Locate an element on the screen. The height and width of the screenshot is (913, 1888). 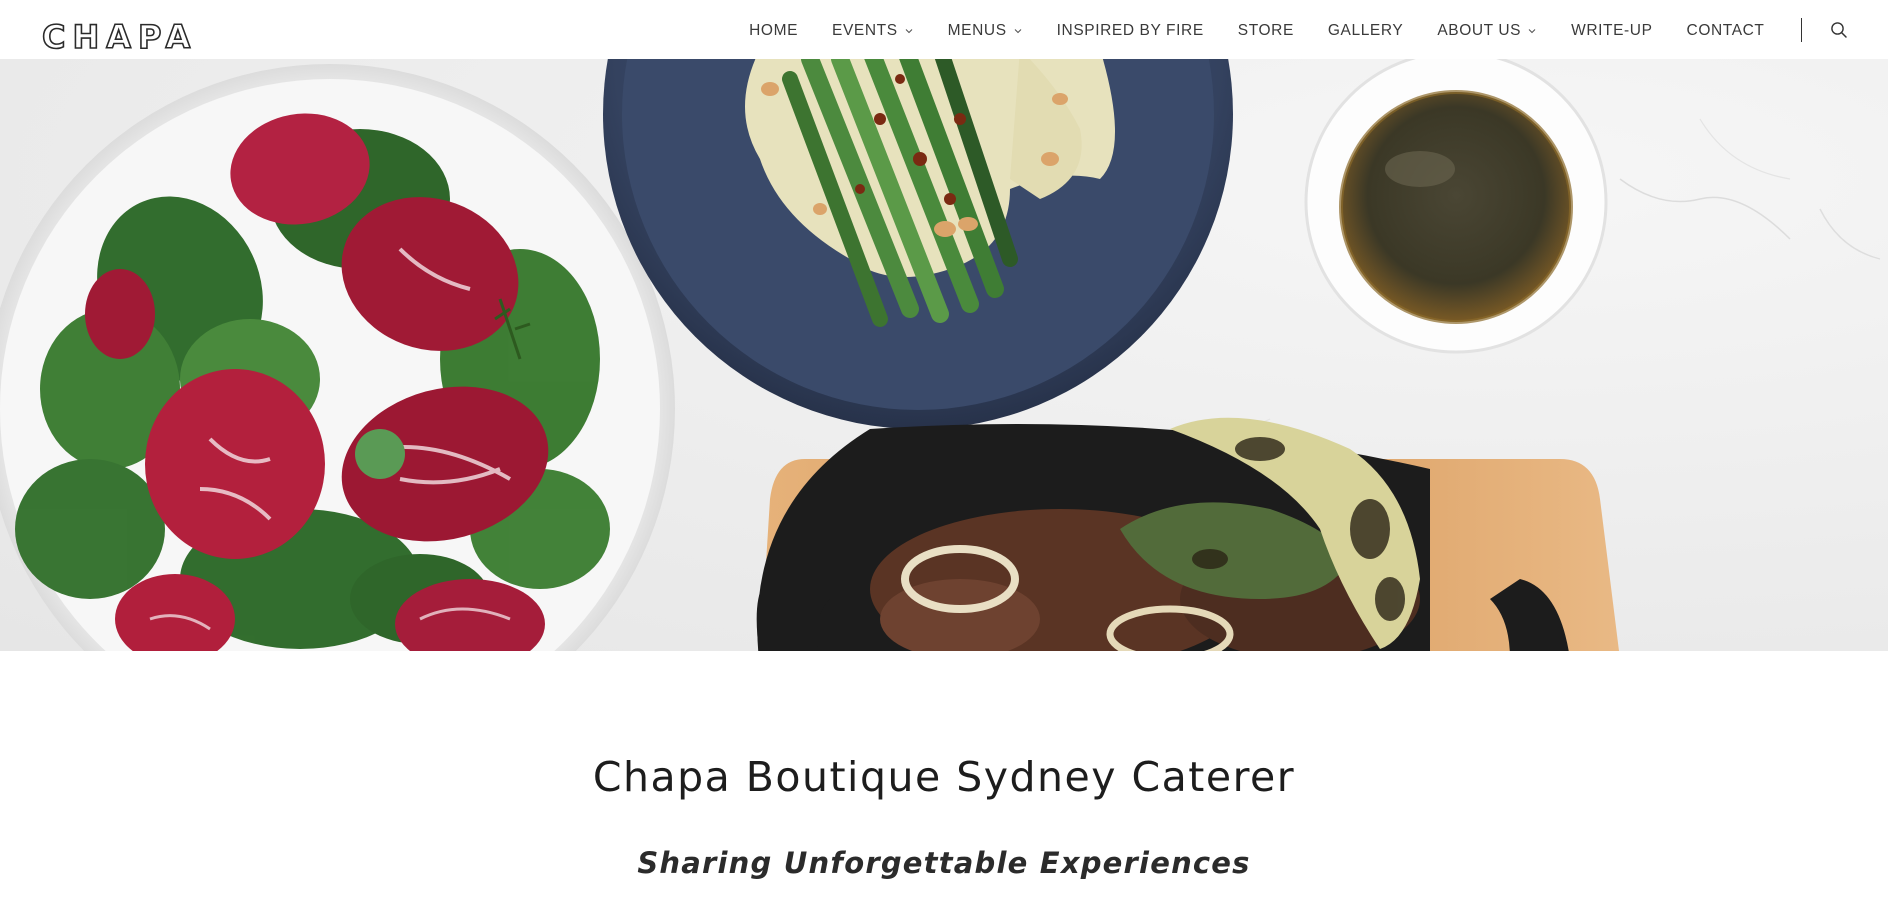
nav-label-home: HOME is located at coordinates (774, 30).